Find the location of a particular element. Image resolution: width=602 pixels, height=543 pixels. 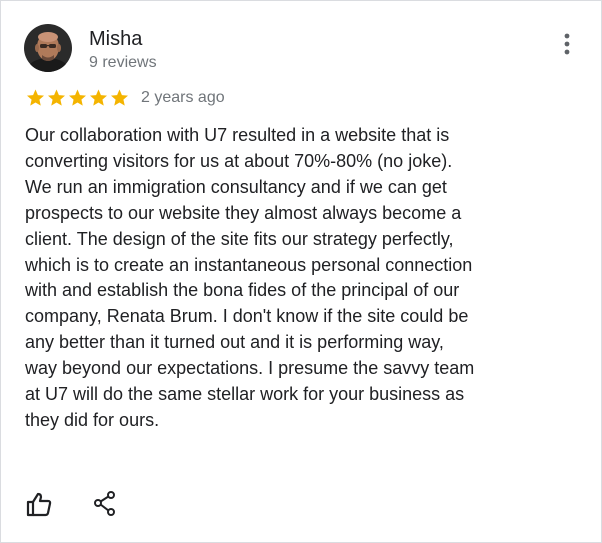

star-rating is located at coordinates (77, 98).